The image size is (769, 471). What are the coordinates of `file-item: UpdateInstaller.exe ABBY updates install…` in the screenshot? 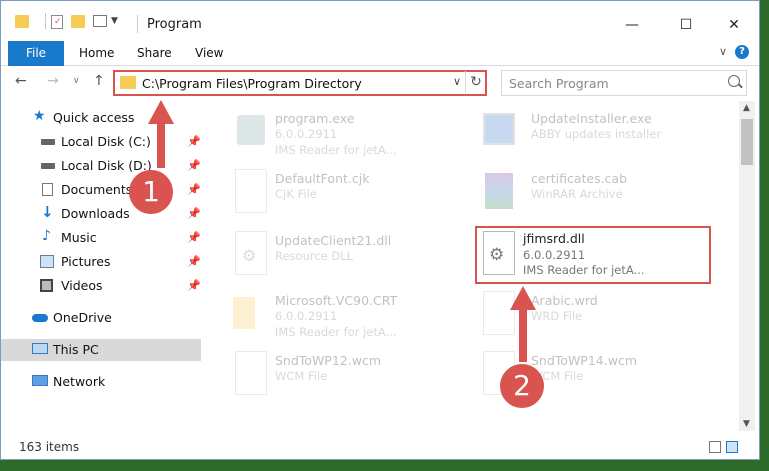 It's located at (604, 133).